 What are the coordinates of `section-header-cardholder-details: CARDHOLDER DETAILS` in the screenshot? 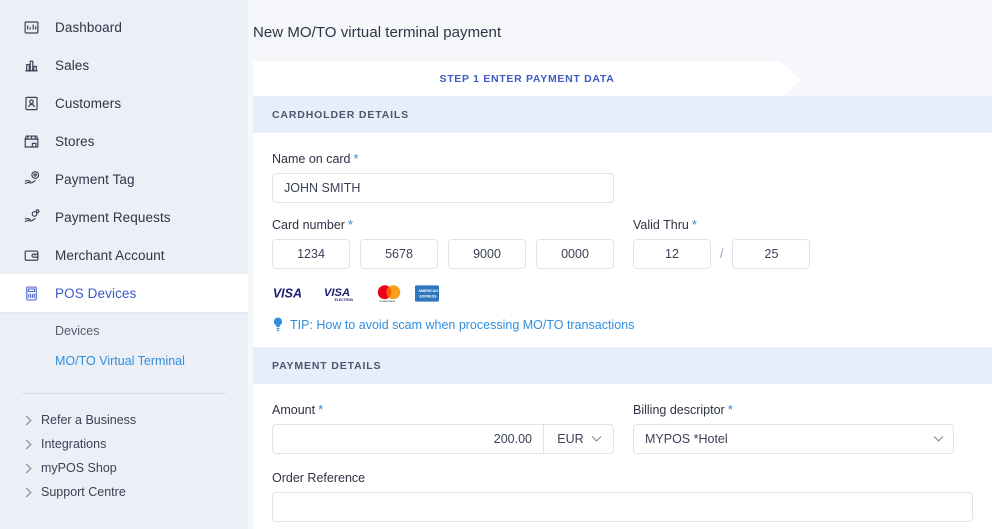 It's located at (622, 114).